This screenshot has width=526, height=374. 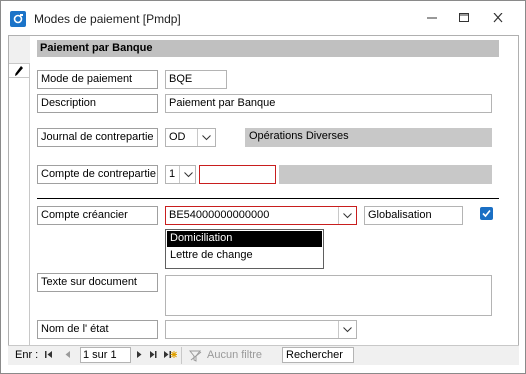 I want to click on compte-creancier-dropdown-button, so click(x=347, y=215).